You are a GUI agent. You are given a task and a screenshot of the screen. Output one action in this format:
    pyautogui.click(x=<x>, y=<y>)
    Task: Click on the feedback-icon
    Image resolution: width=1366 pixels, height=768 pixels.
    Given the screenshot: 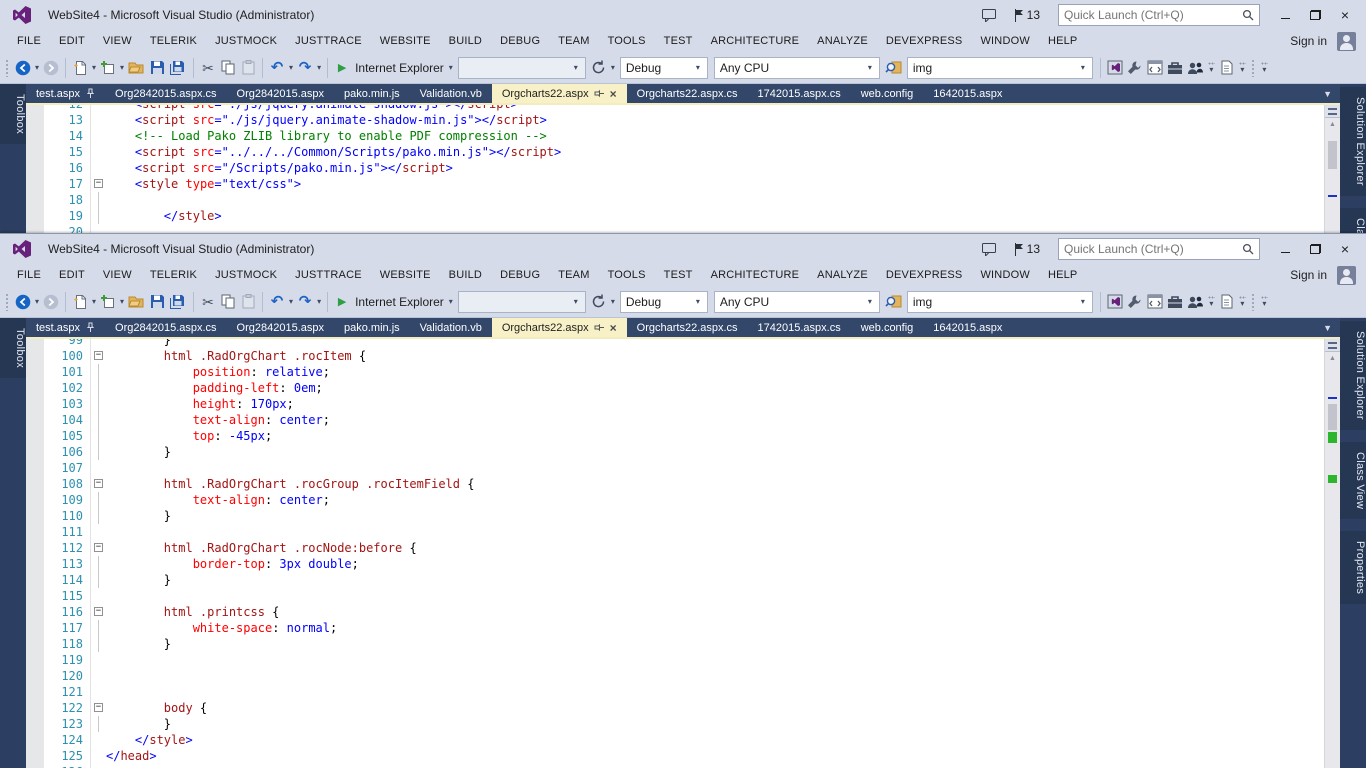 What is the action you would take?
    pyautogui.click(x=989, y=249)
    